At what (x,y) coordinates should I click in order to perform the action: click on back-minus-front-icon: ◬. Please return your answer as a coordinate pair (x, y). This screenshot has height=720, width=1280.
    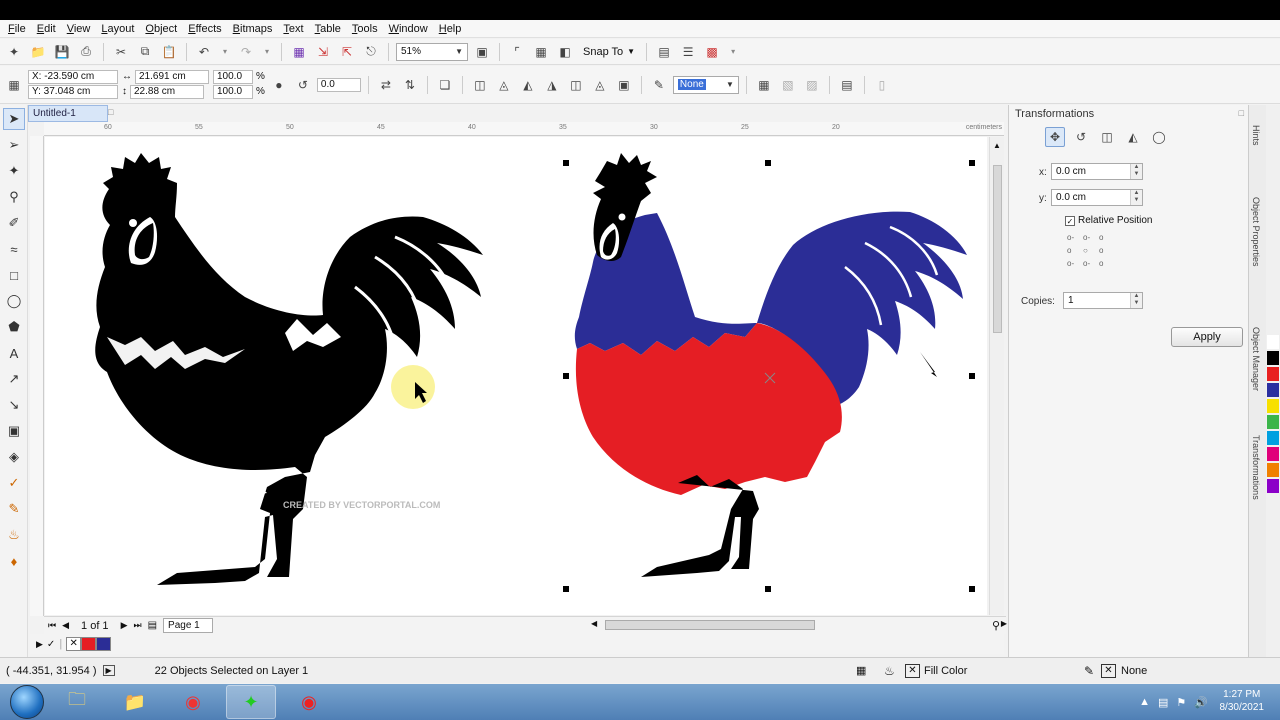
    Looking at the image, I should click on (600, 85).